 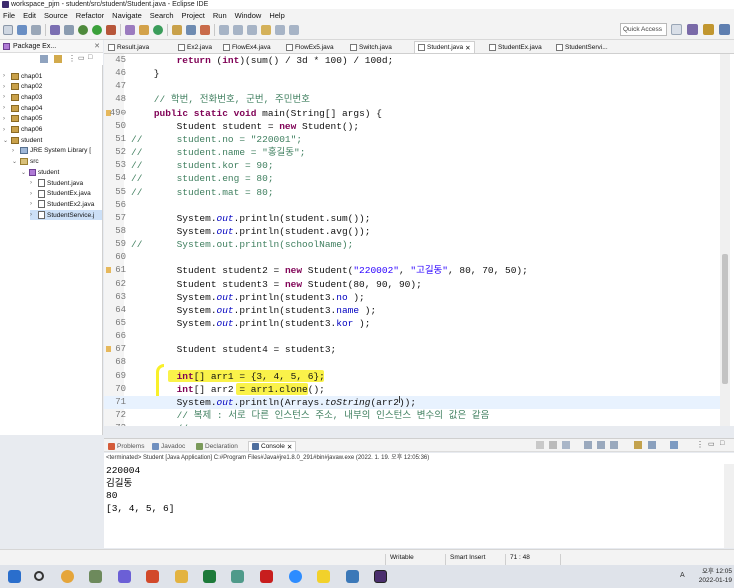 I want to click on package-explorer-tab: Package Ex... ✕, so click(x=51, y=46).